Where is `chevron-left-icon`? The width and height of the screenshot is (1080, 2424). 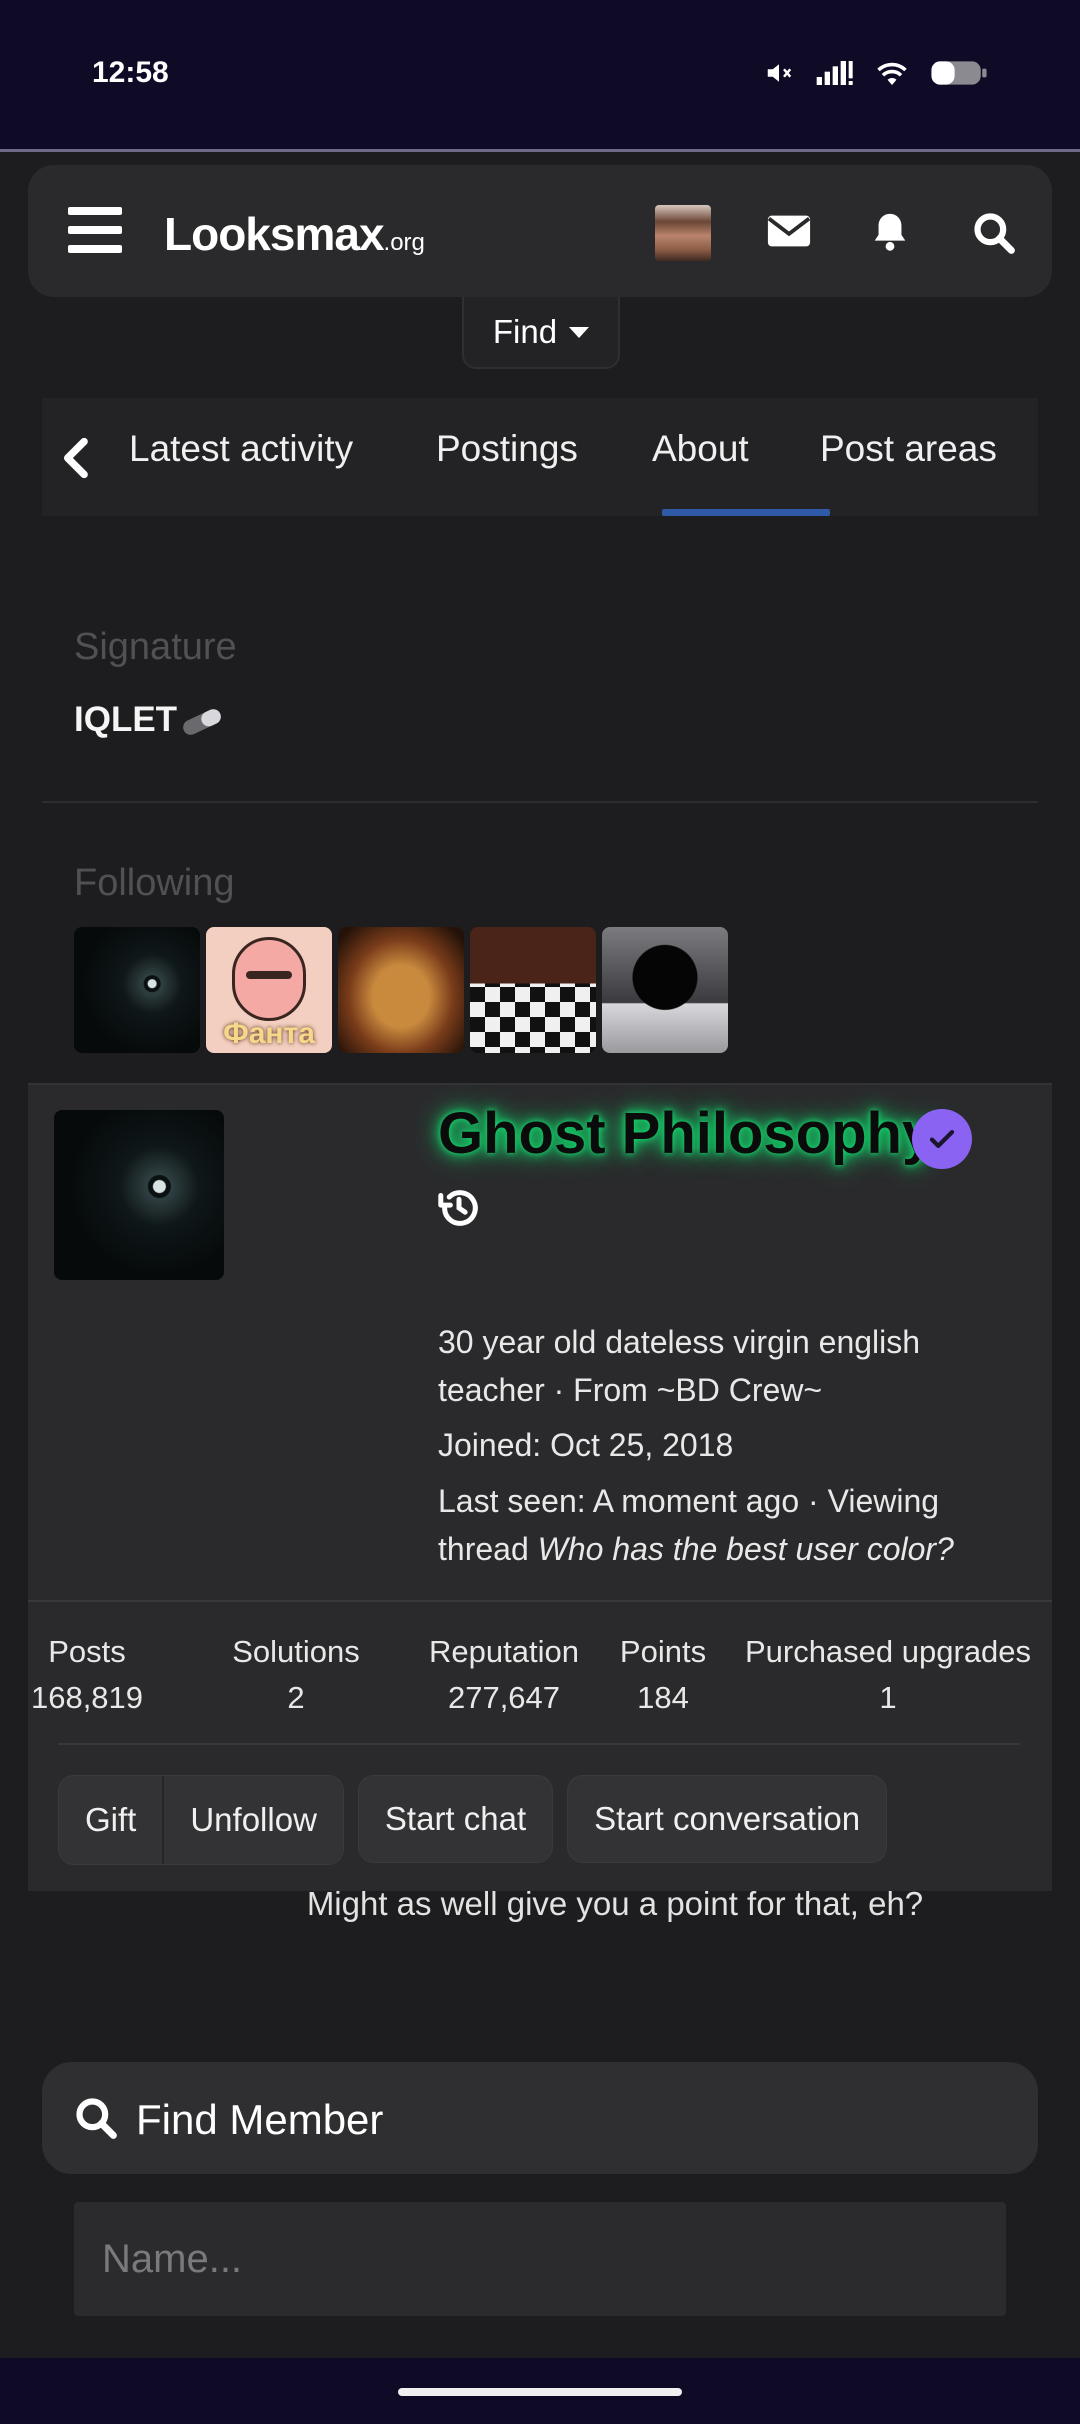
chevron-left-icon is located at coordinates (75, 458).